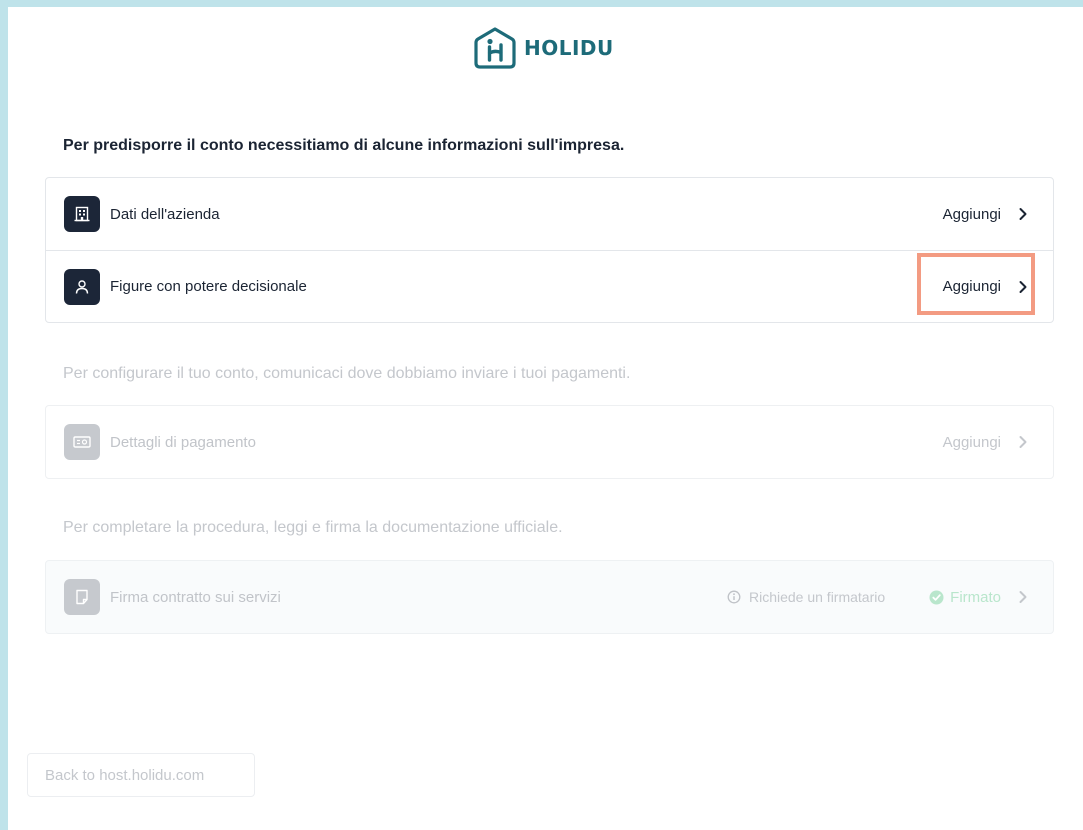 The image size is (1083, 830). I want to click on signer-info: Richiede un firmatario, so click(806, 597).